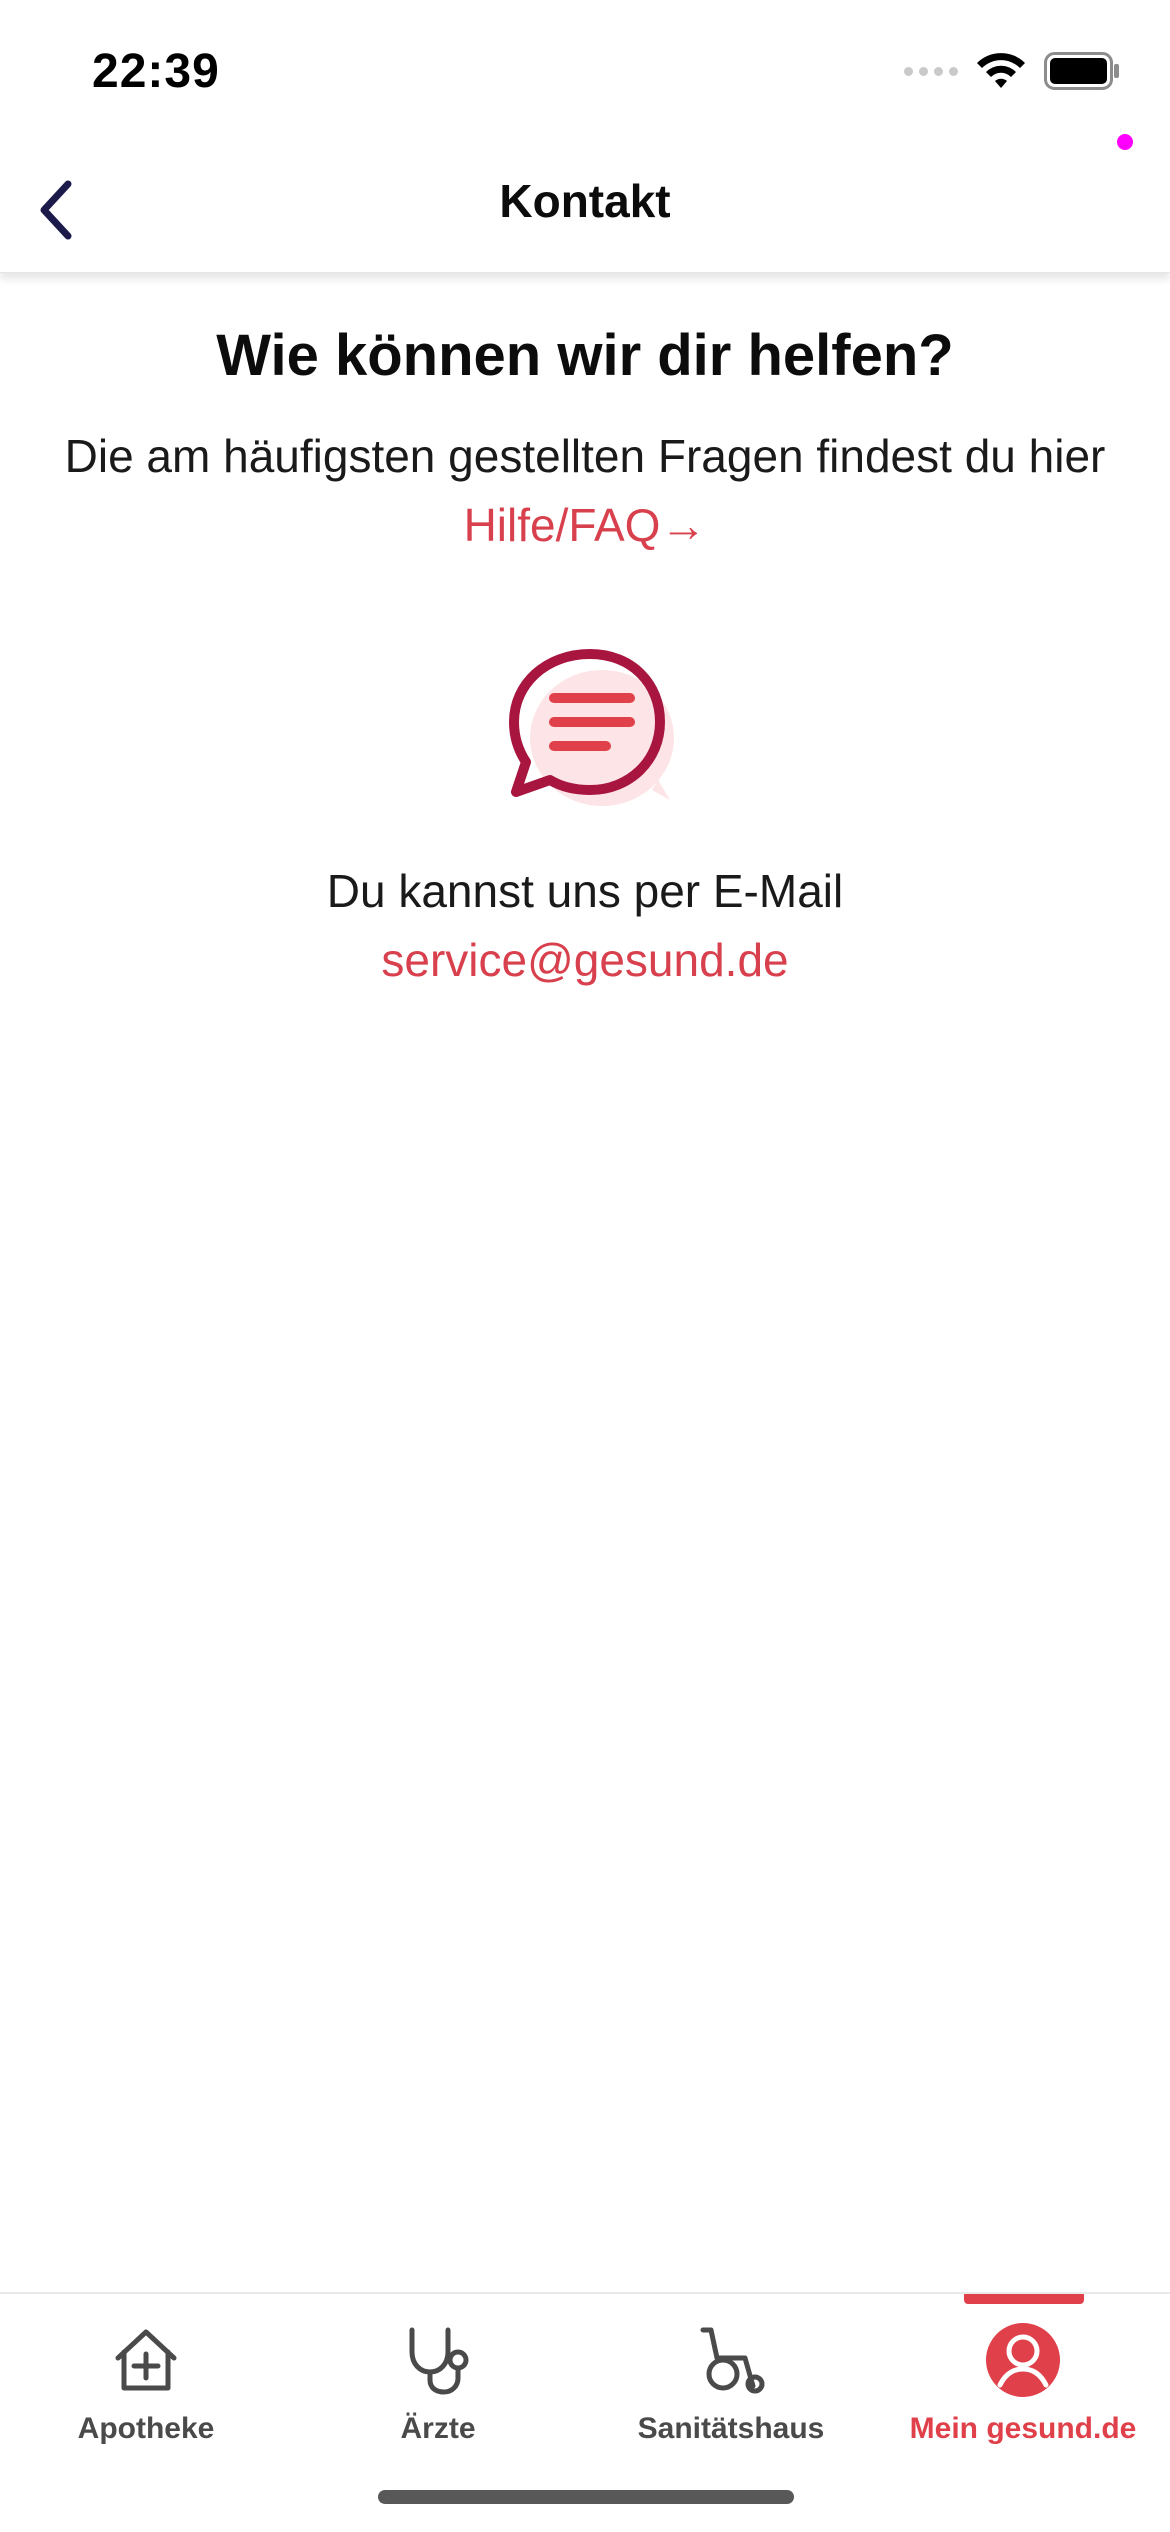  I want to click on status-time: 22:39, so click(156, 71).